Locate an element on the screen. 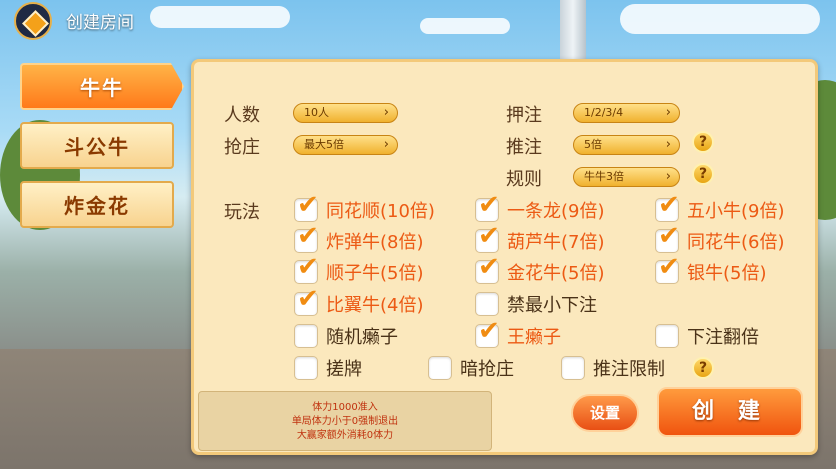 The image size is (836, 469). rule-value: 牛牛3倍 is located at coordinates (604, 176).